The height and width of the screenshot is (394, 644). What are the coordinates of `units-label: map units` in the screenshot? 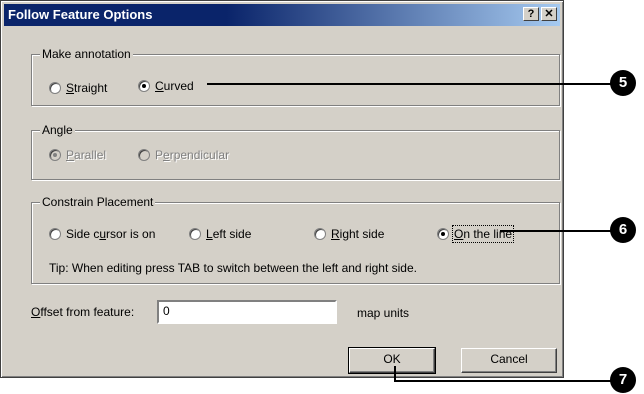 It's located at (383, 313).